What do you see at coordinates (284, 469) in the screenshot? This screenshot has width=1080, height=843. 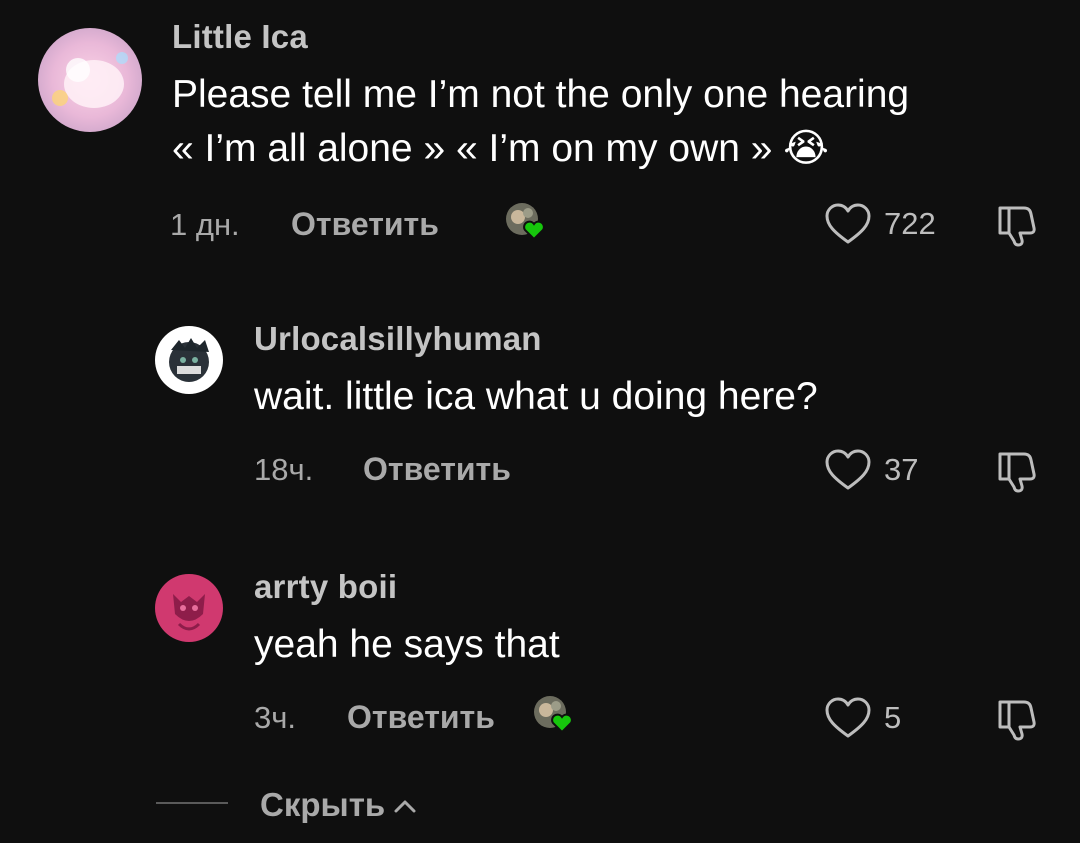 I see `timestamp: 18ч.` at bounding box center [284, 469].